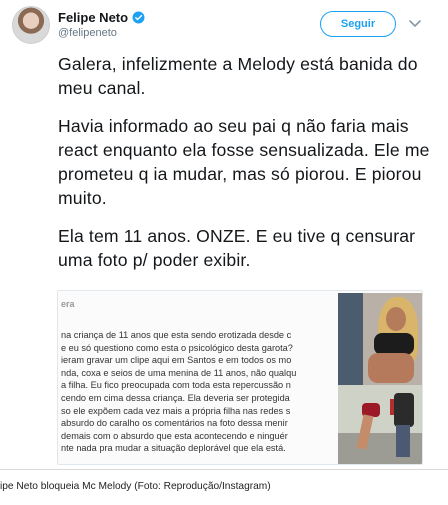 This screenshot has width=448, height=505. What do you see at coordinates (358, 24) in the screenshot?
I see `follow-button: Seguir` at bounding box center [358, 24].